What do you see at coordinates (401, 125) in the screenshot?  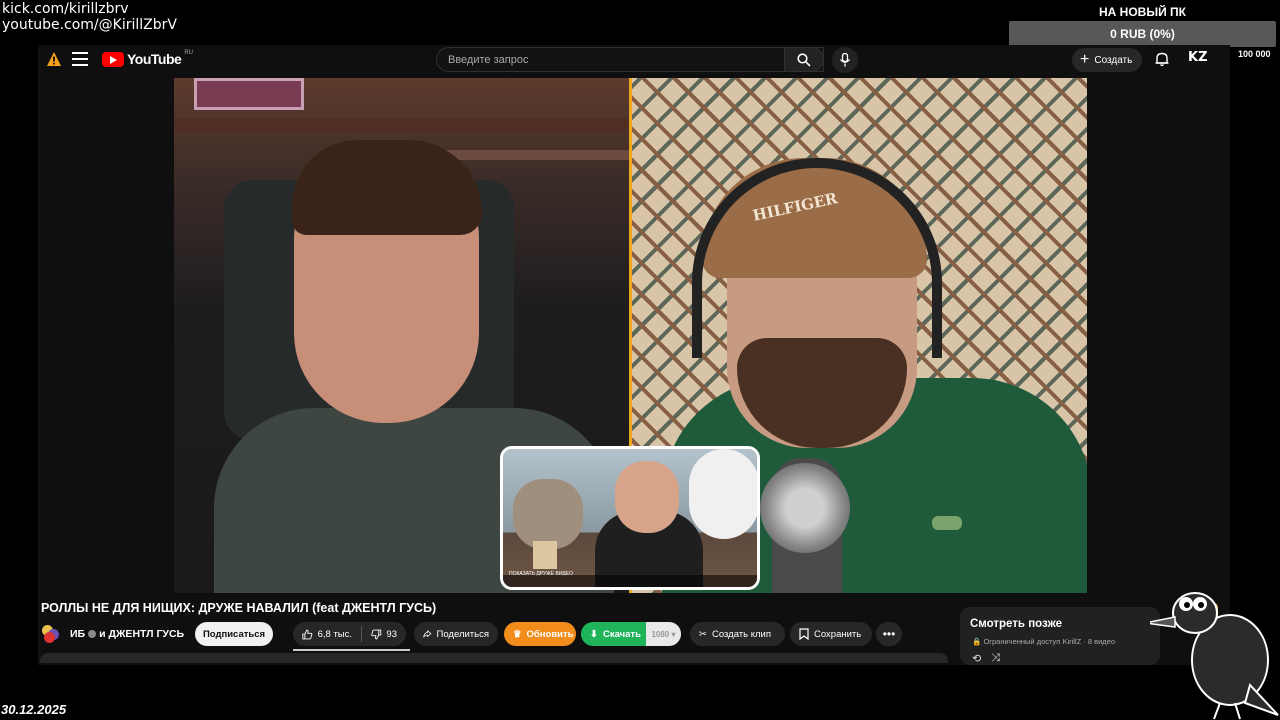 I see `background-shelf` at bounding box center [401, 125].